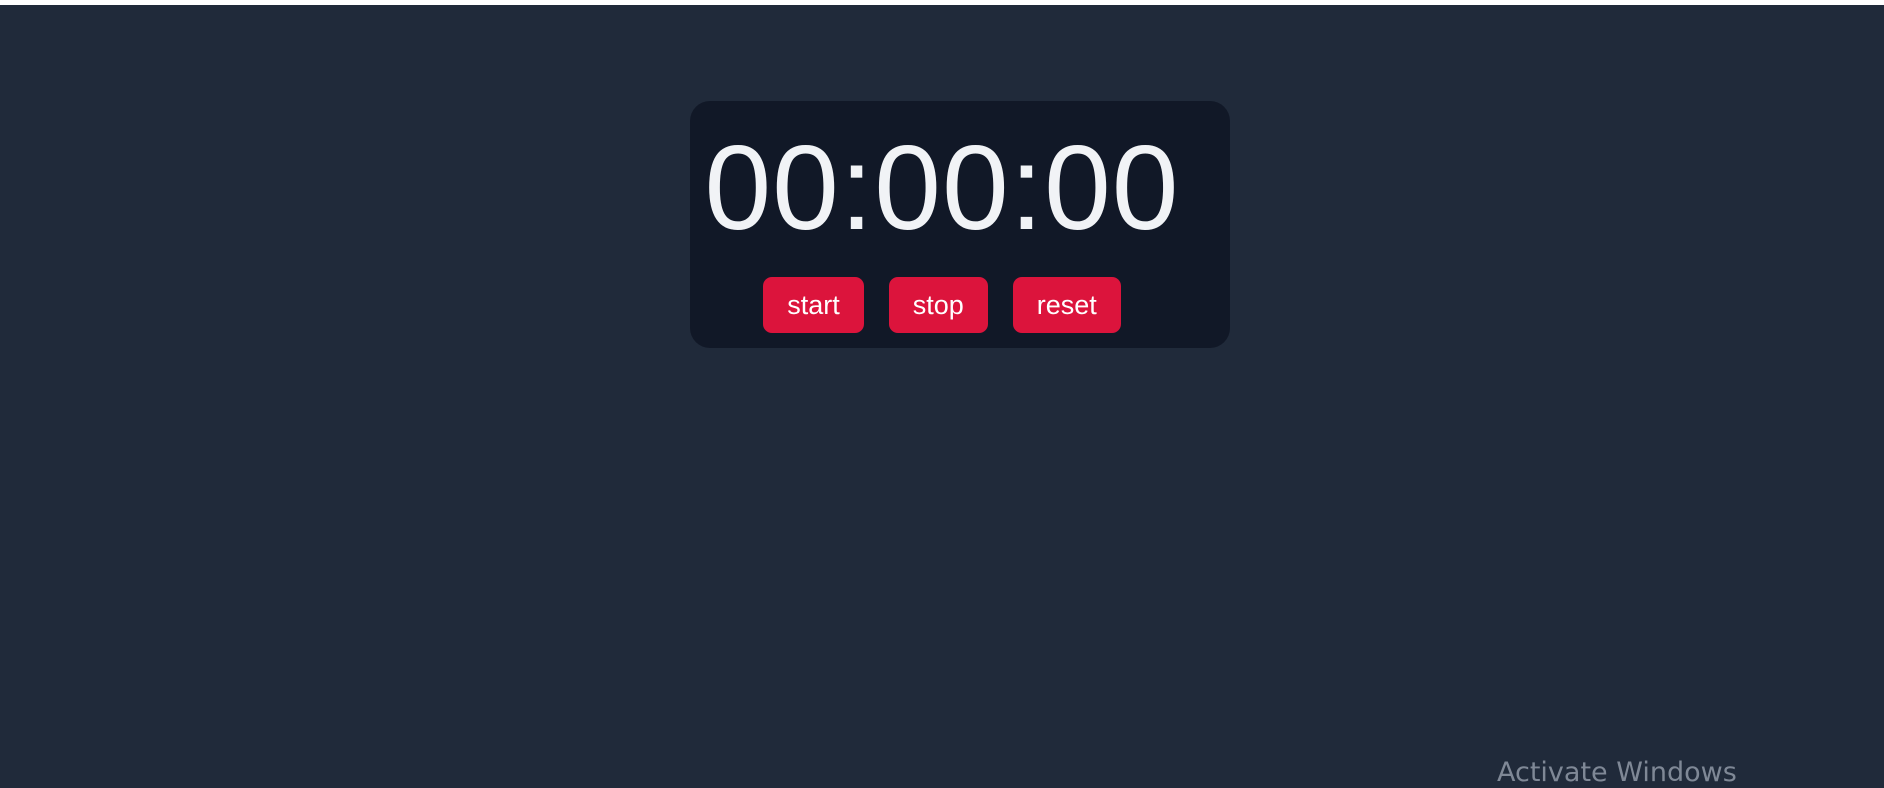 The image size is (1884, 788). What do you see at coordinates (942, 2) in the screenshot?
I see `top-border-strip` at bounding box center [942, 2].